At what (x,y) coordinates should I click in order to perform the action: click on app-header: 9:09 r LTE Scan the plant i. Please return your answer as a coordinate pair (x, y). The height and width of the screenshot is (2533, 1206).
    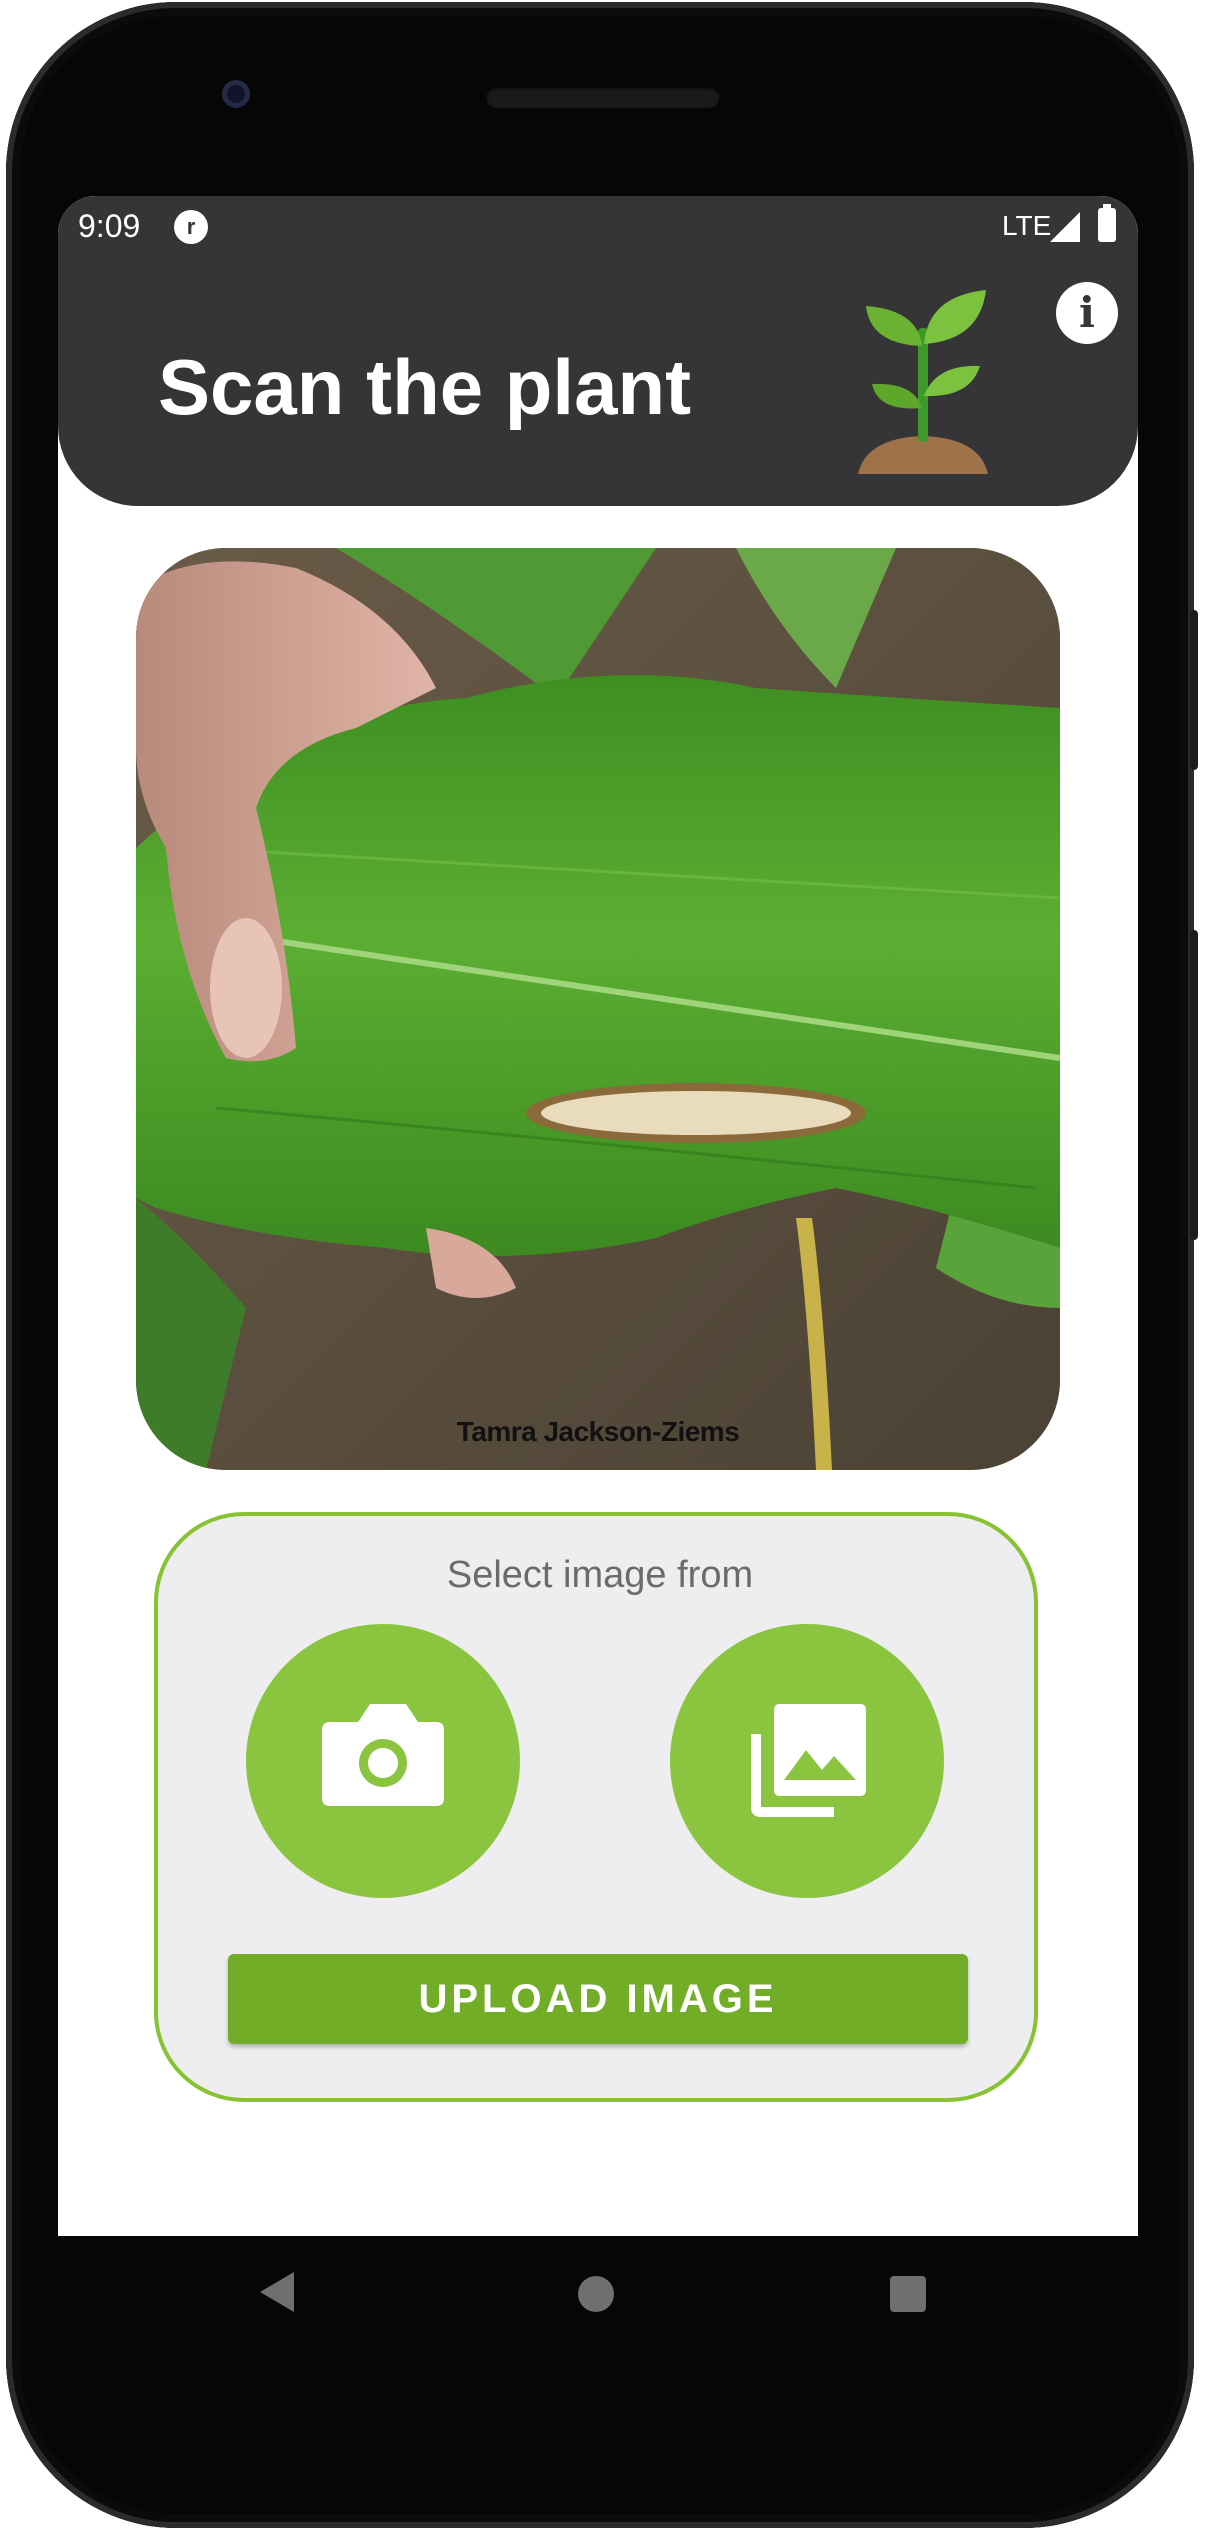
    Looking at the image, I should click on (598, 351).